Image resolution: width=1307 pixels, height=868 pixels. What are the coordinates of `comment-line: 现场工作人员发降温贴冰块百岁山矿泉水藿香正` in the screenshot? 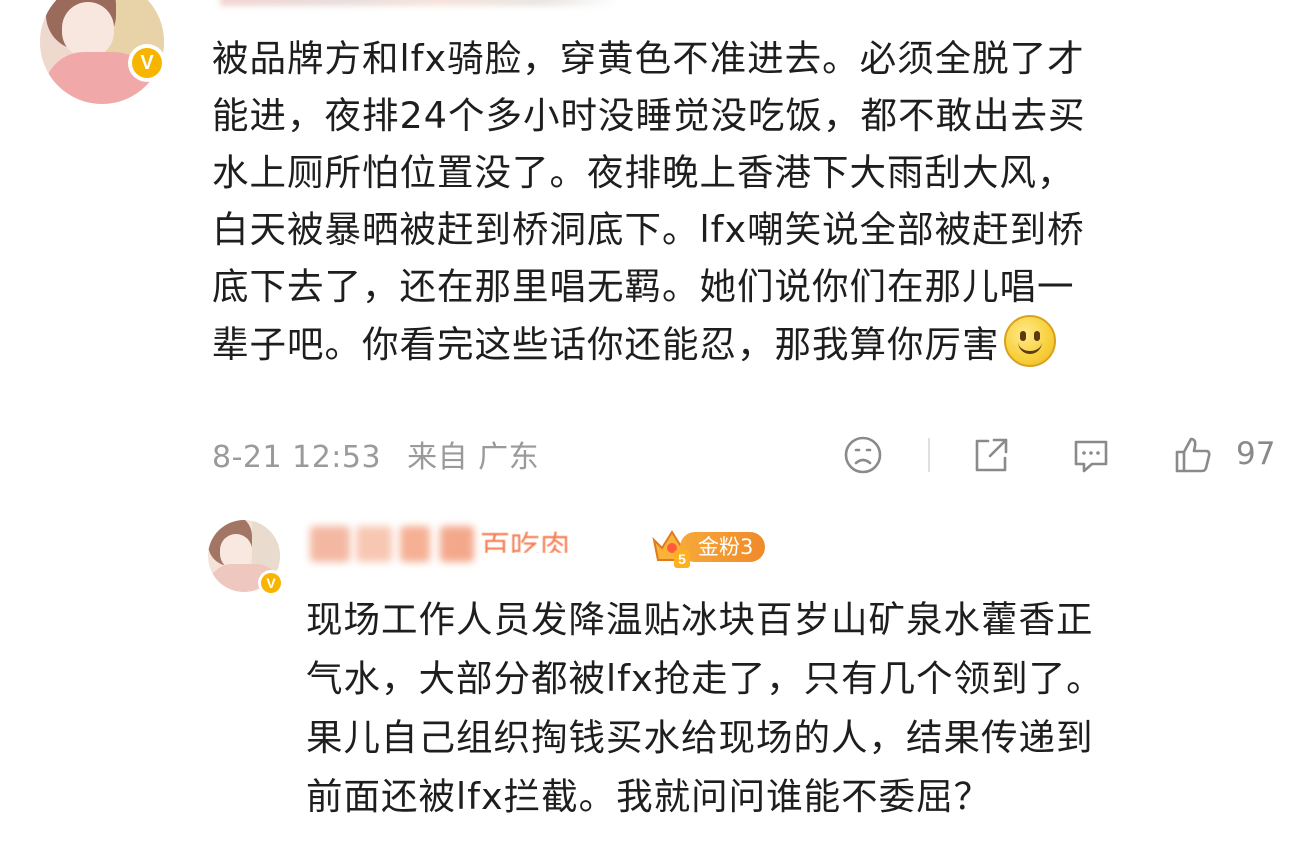 It's located at (700, 619).